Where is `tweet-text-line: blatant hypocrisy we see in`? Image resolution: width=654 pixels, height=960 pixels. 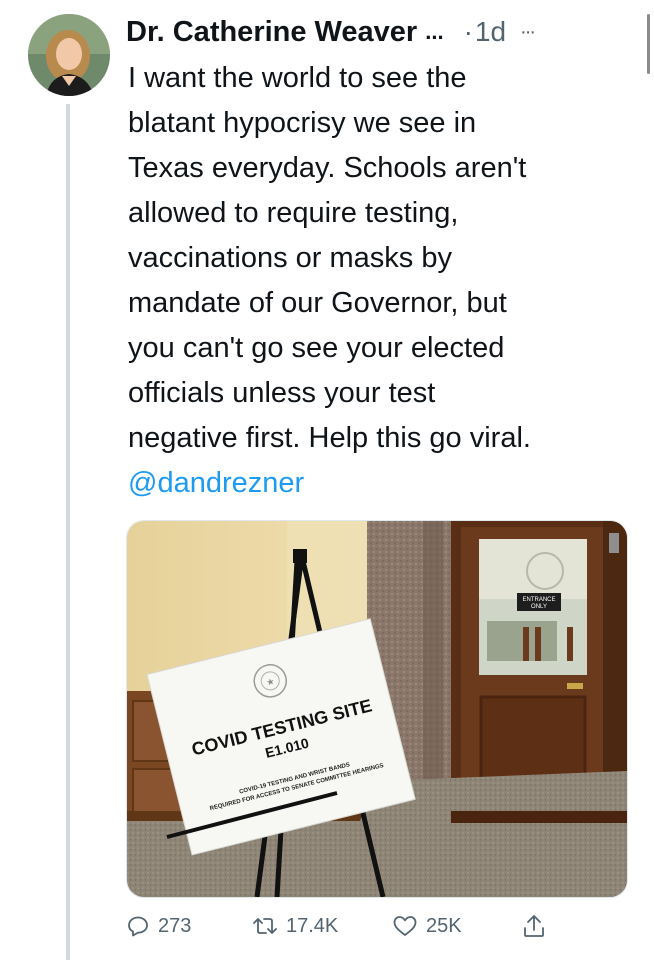 tweet-text-line: blatant hypocrisy we see in is located at coordinates (302, 123).